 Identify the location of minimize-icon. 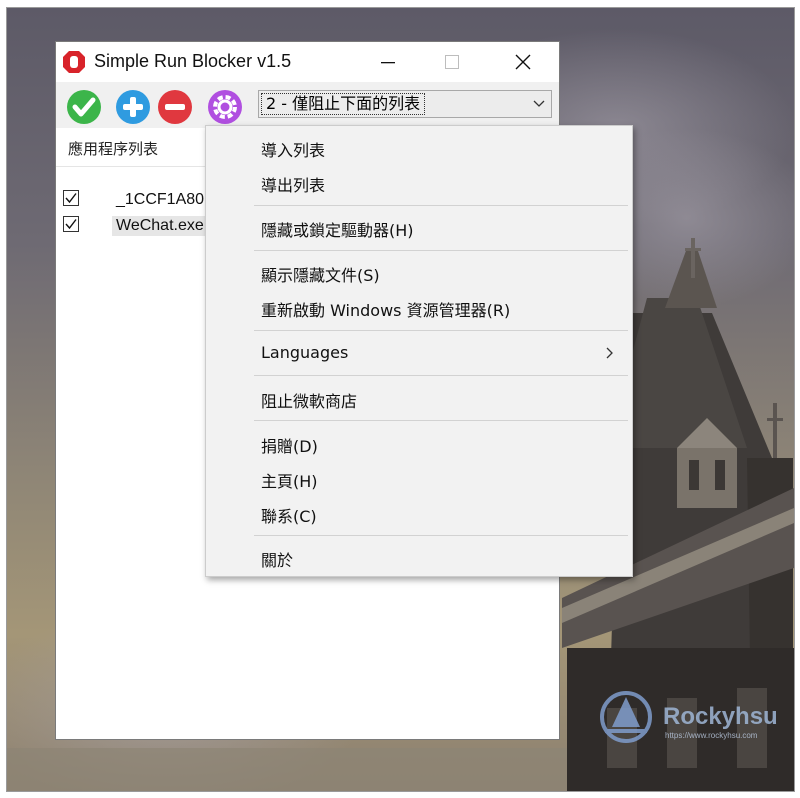
(388, 63).